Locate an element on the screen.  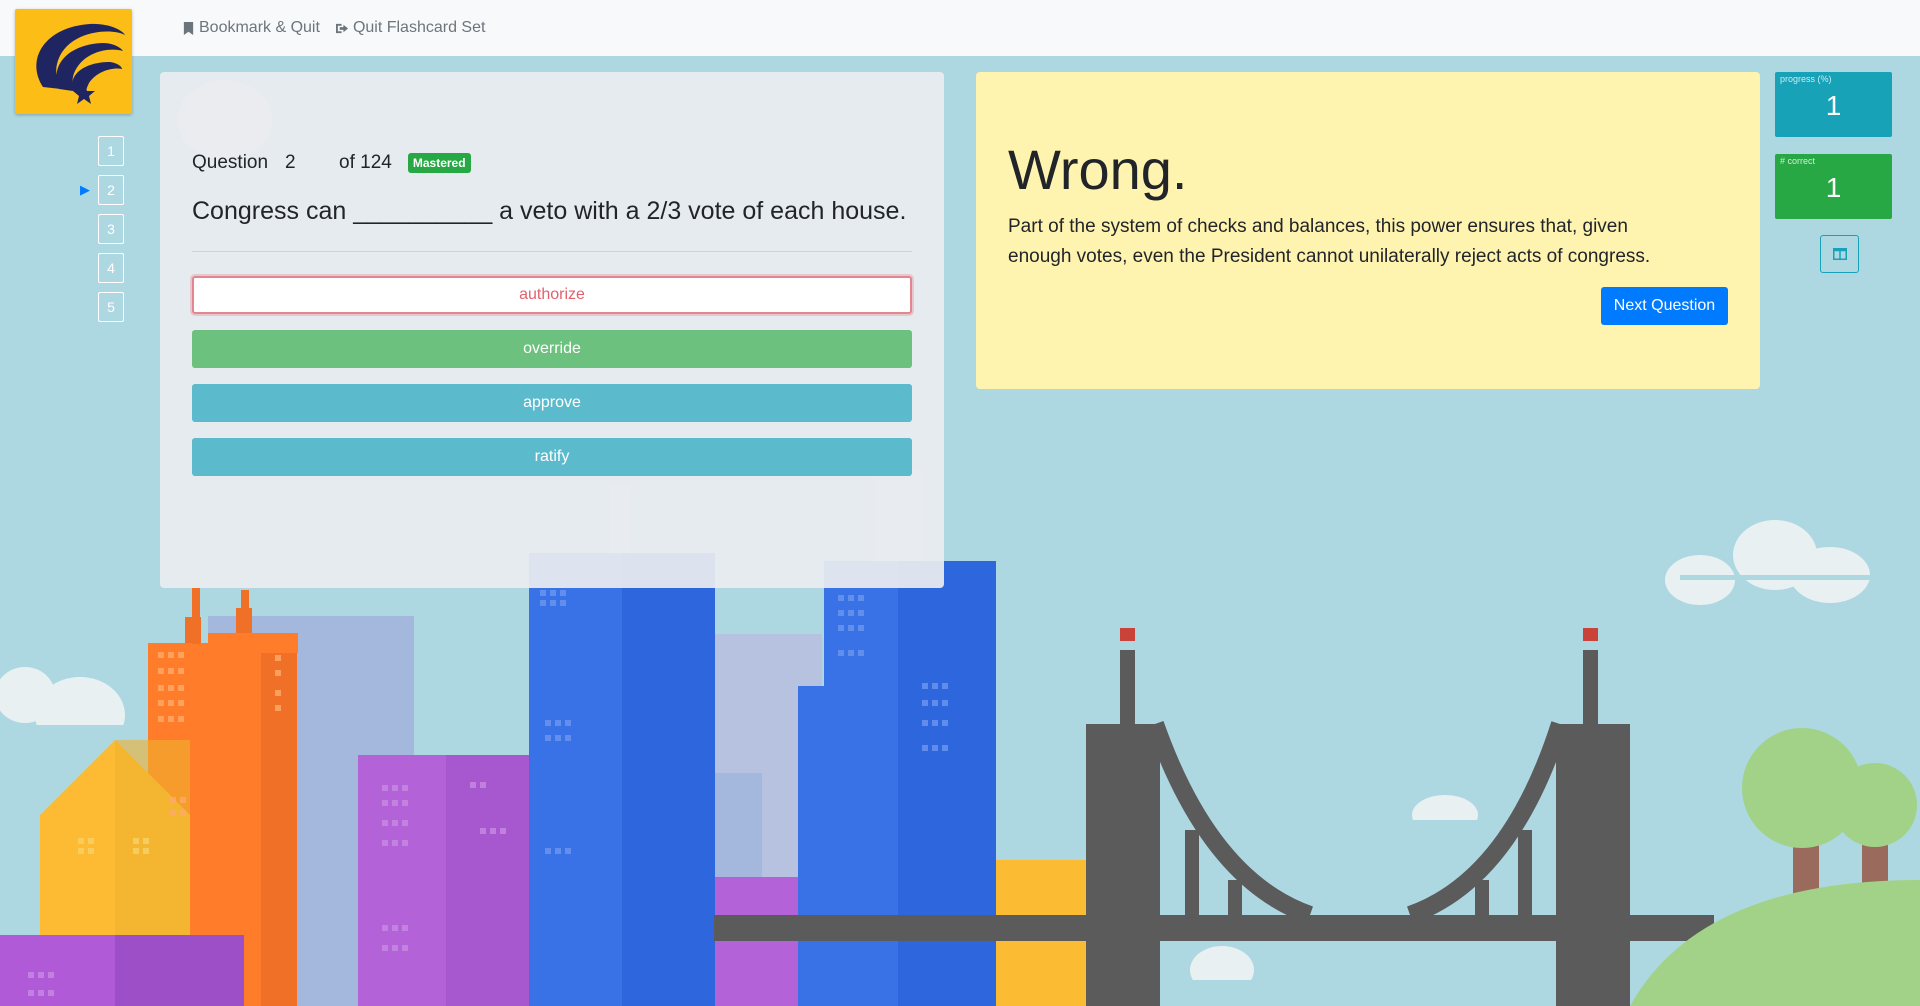
question-nav-button-3: 3 is located at coordinates (111, 229).